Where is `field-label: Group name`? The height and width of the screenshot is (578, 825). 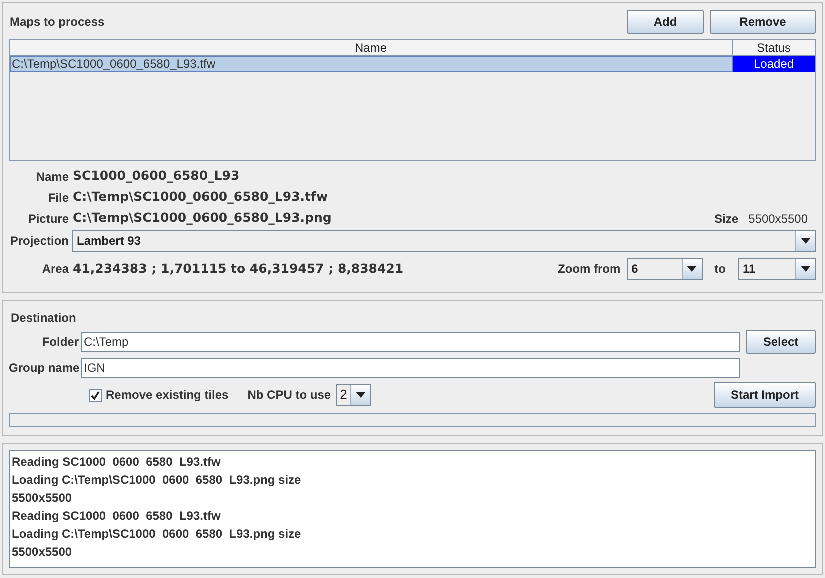 field-label: Group name is located at coordinates (44, 368).